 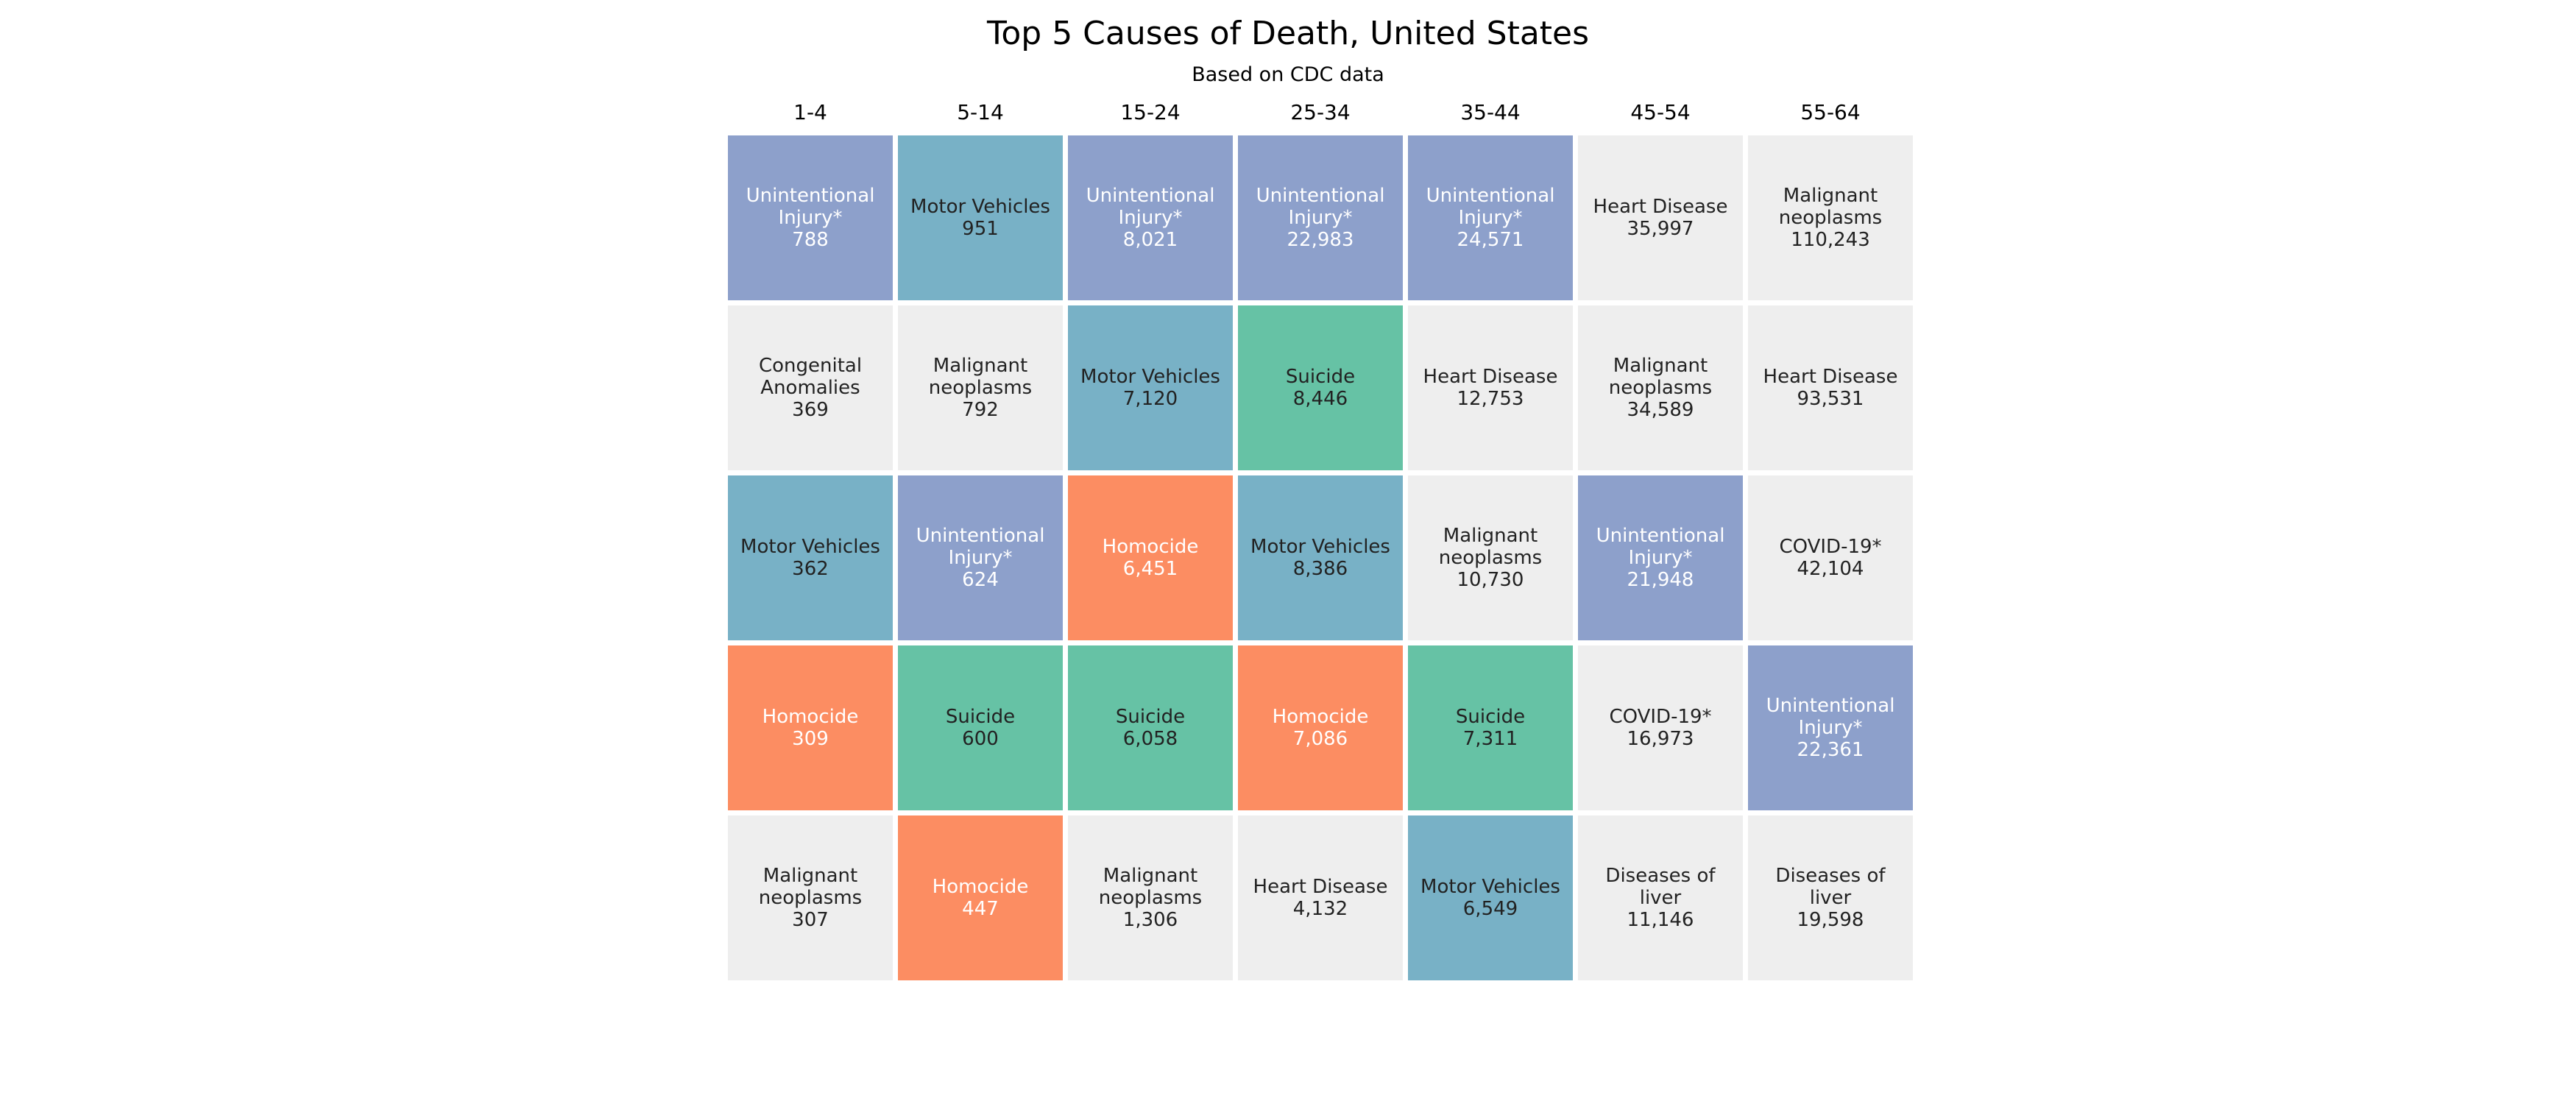 What do you see at coordinates (1490, 909) in the screenshot?
I see `cell-value: 6,549` at bounding box center [1490, 909].